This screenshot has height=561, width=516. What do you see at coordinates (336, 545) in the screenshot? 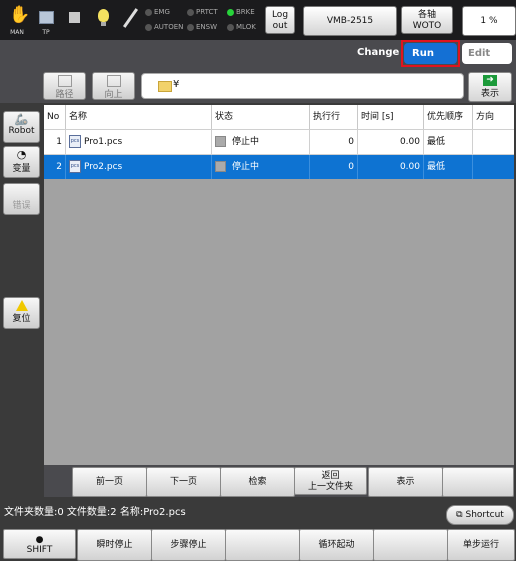
I see `cycle-start-button: 循环起动` at bounding box center [336, 545].